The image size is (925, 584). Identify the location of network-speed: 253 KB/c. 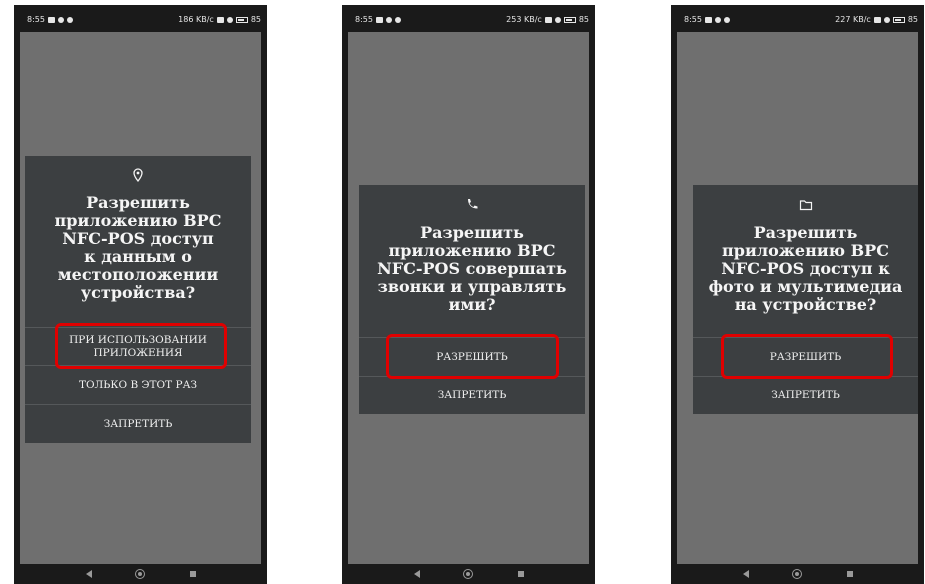
(524, 19).